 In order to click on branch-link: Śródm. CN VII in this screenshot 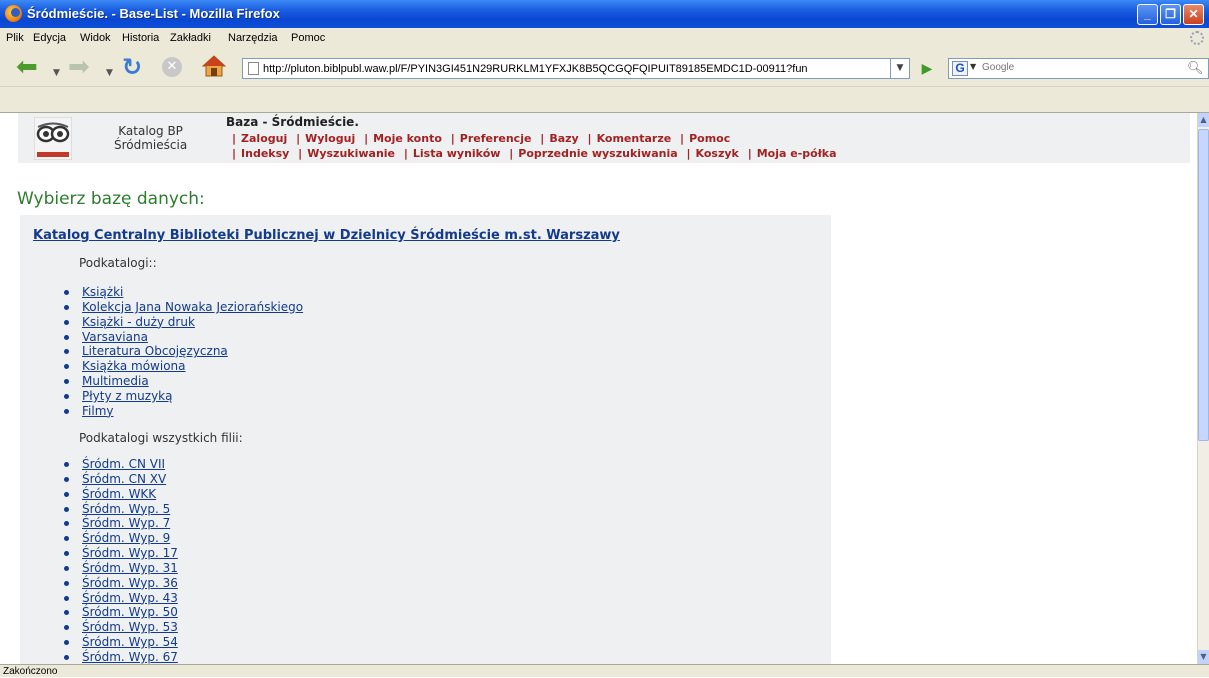, I will do `click(123, 464)`.